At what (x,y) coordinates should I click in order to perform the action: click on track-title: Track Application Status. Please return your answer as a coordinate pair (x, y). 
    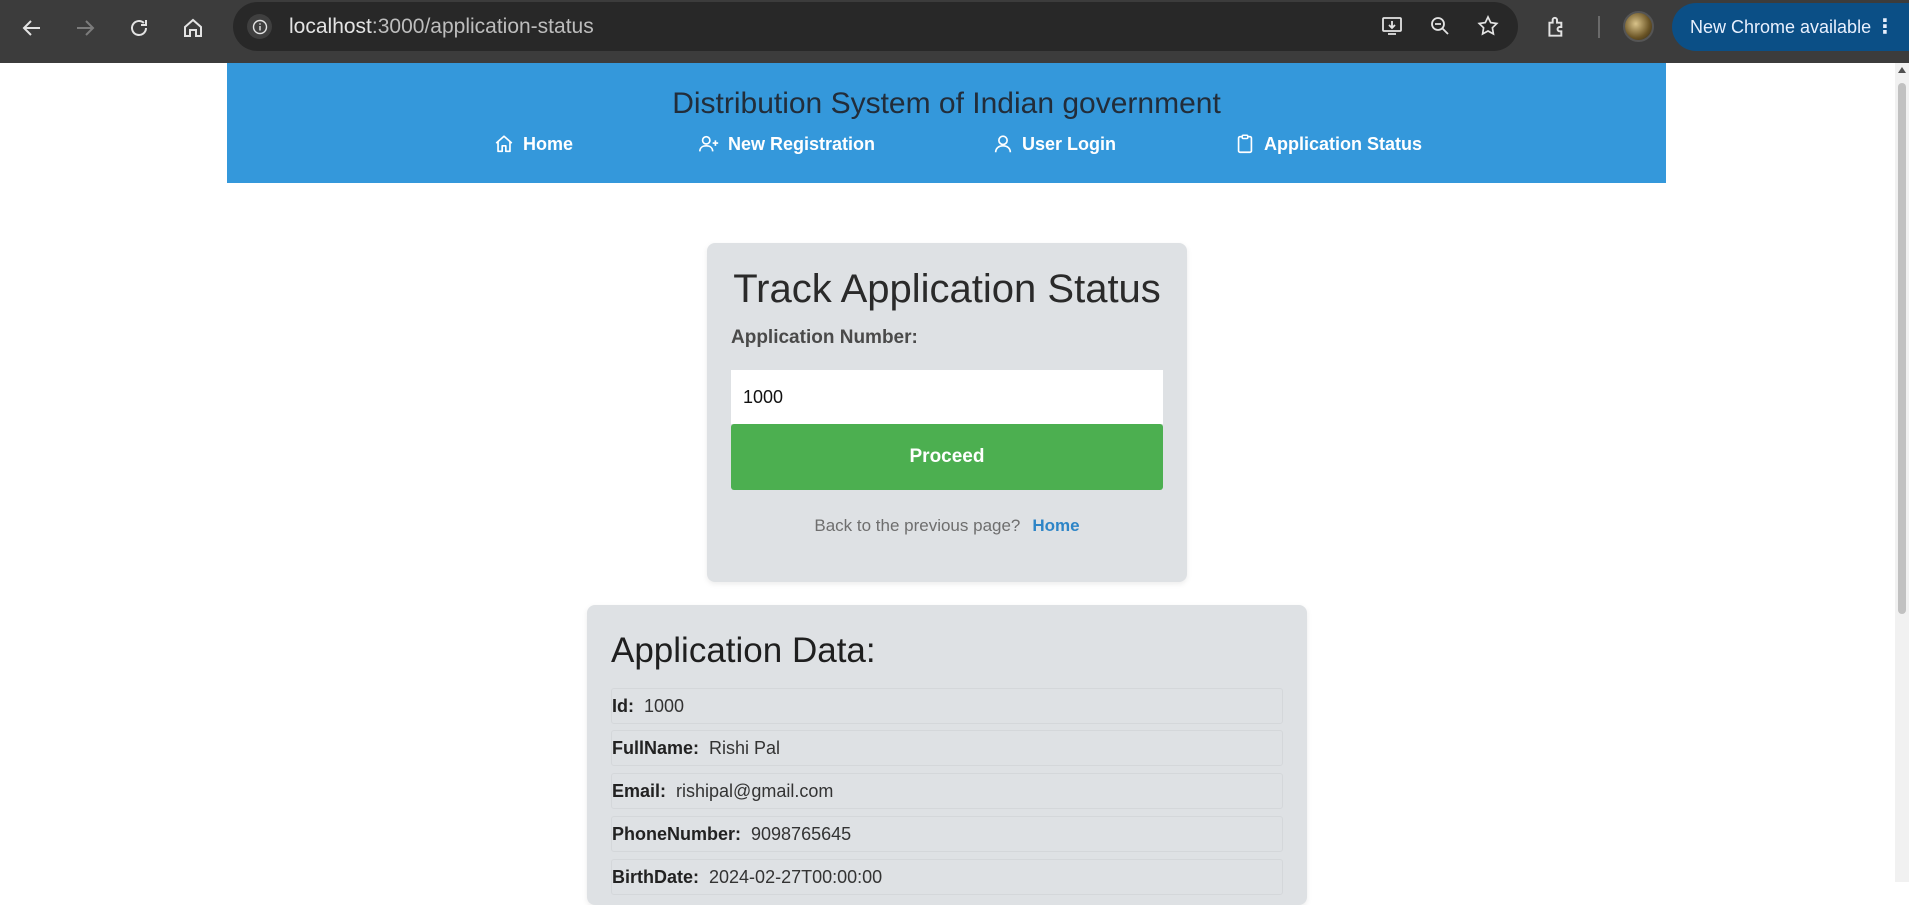
    Looking at the image, I should click on (947, 289).